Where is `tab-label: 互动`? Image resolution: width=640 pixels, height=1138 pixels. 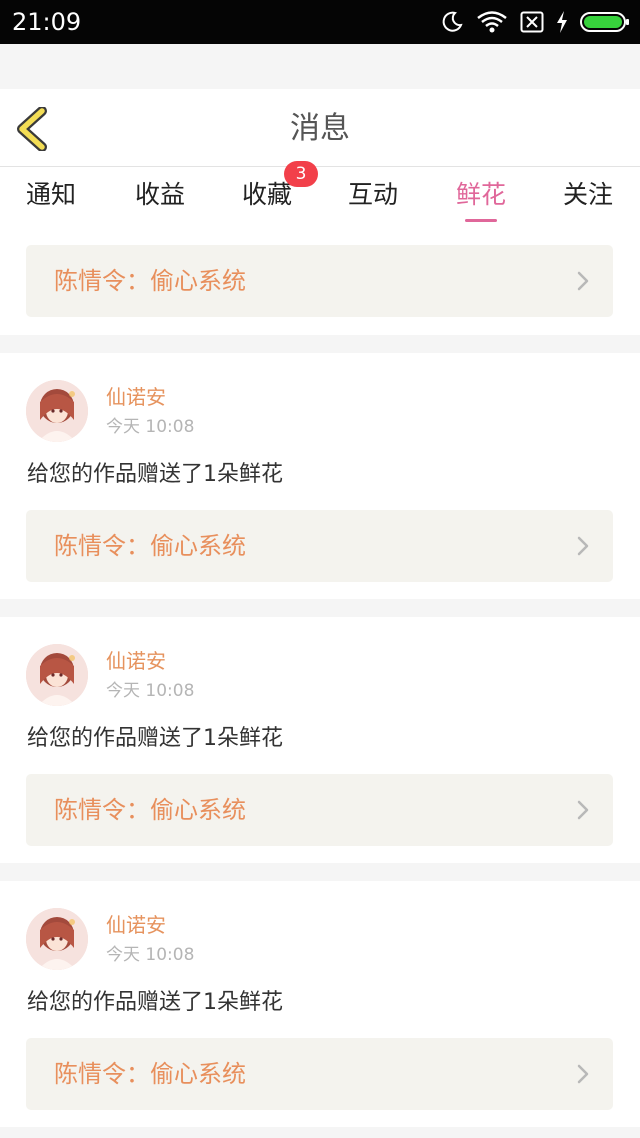
tab-label: 互动 is located at coordinates (372, 194).